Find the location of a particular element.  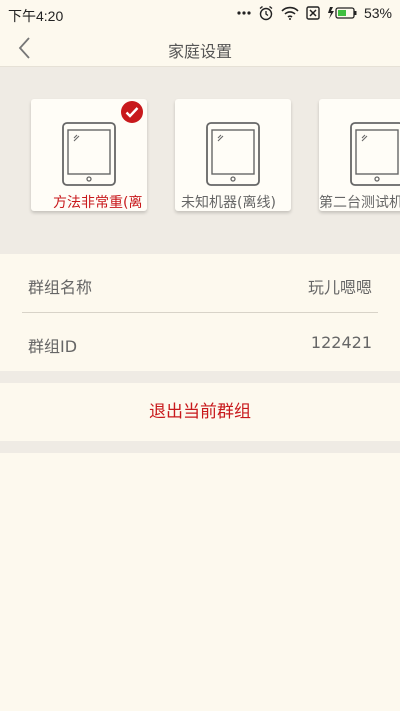

group-name-row: 群组名称 玩儿嗯嗯 is located at coordinates (200, 283).